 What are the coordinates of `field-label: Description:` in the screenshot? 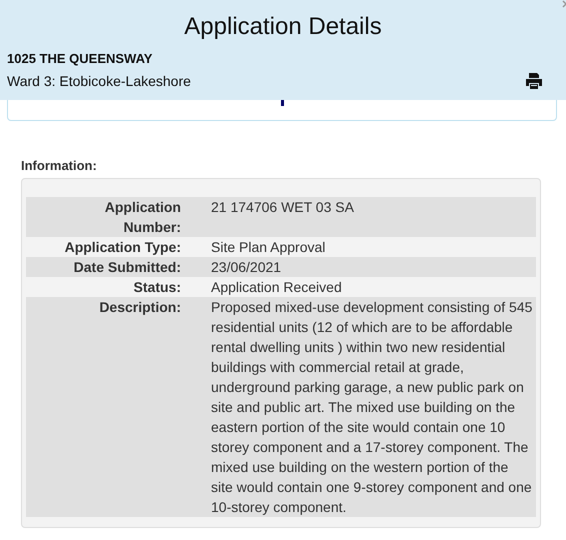 It's located at (139, 307).